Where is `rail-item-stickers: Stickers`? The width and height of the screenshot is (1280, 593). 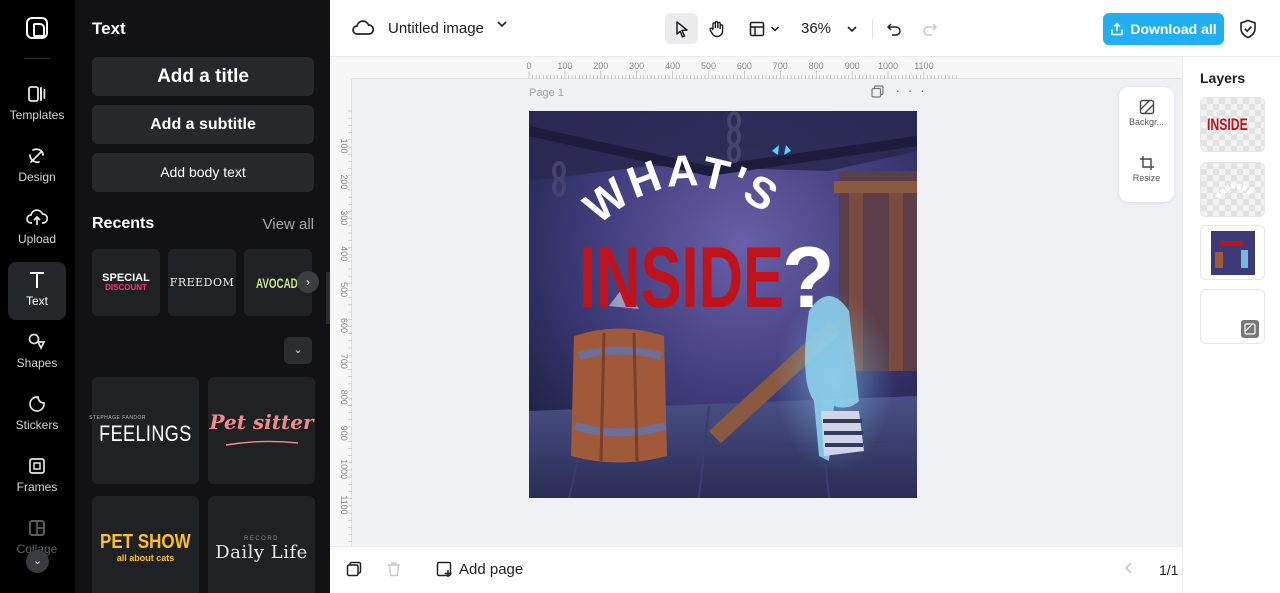
rail-item-stickers: Stickers is located at coordinates (37, 415).